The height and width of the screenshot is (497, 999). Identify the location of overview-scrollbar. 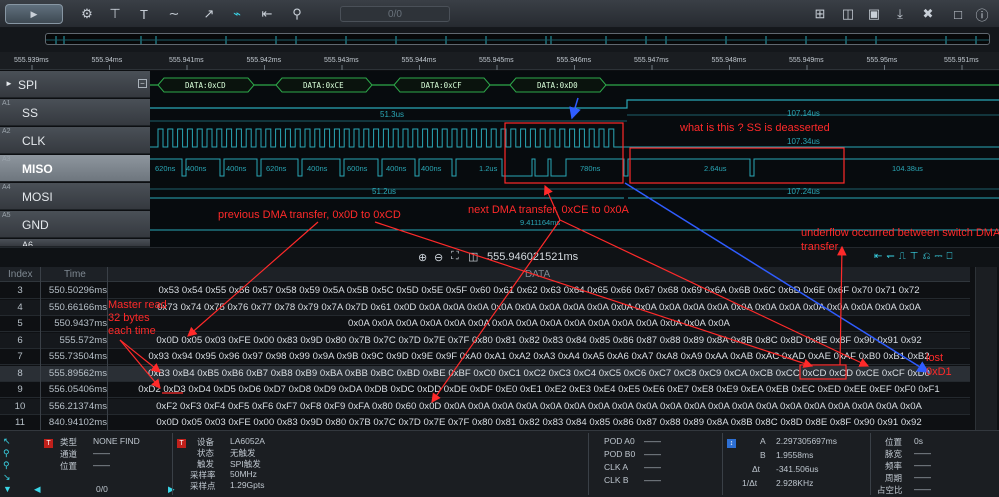
(517, 39).